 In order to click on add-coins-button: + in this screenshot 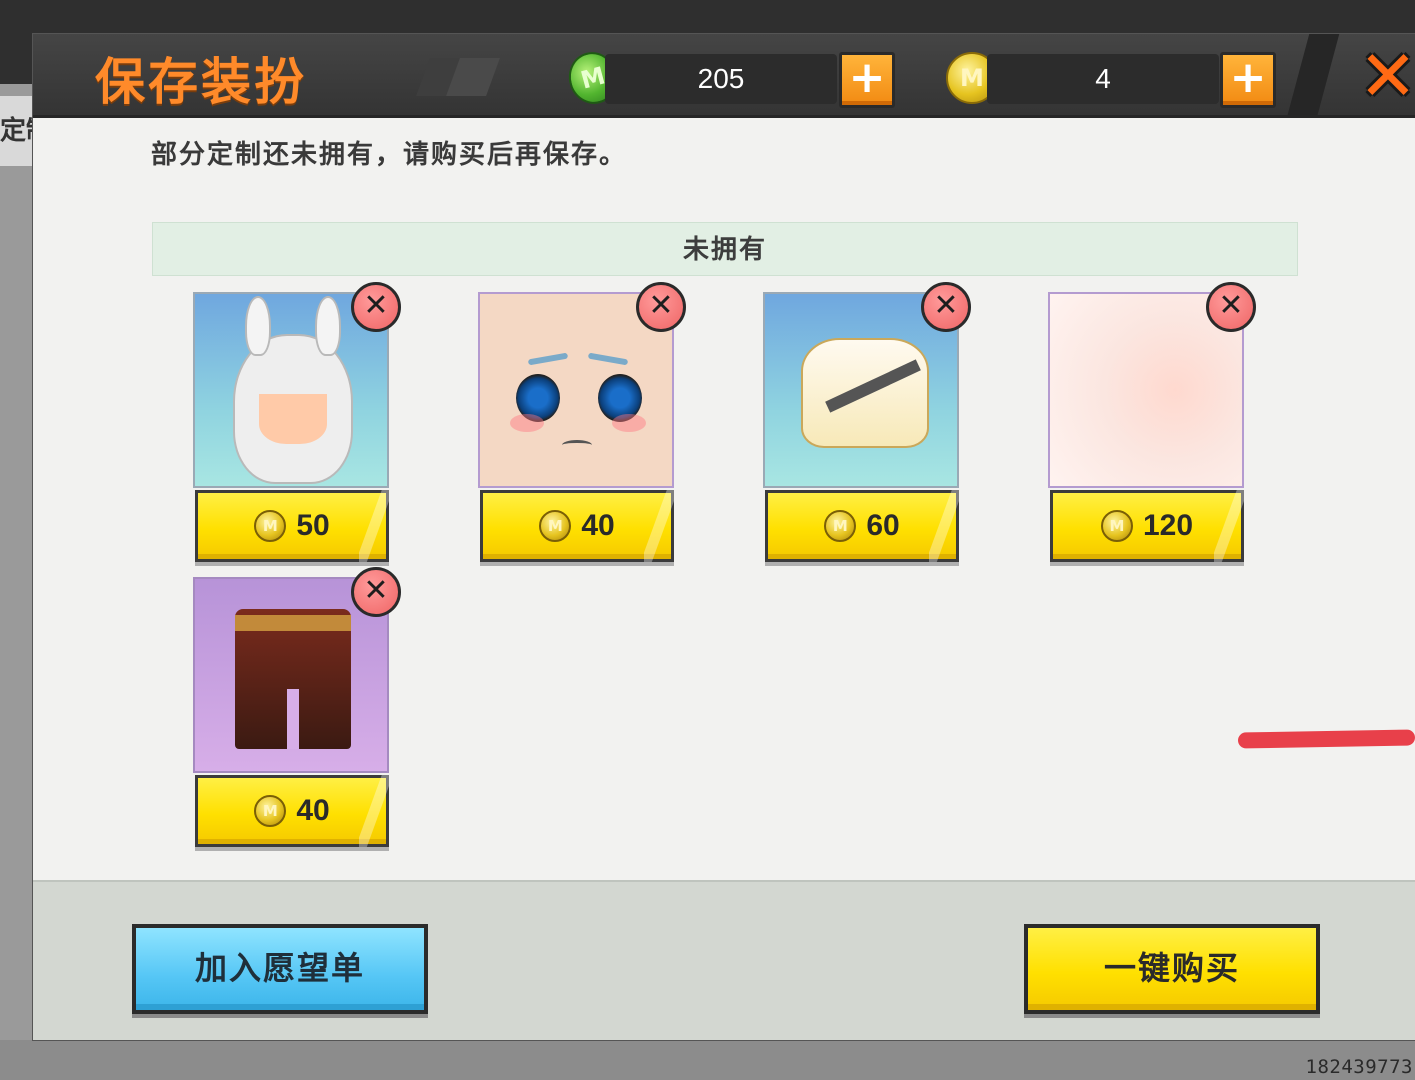, I will do `click(1248, 80)`.